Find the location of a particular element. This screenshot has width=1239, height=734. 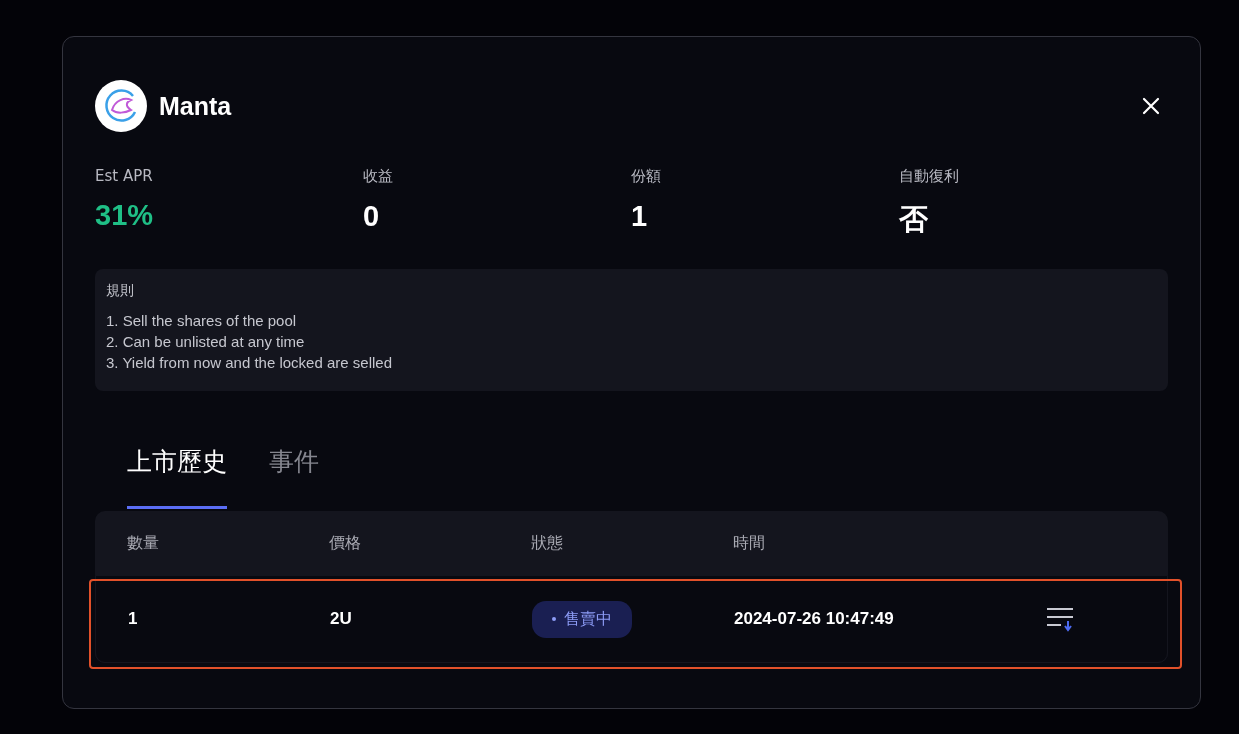

sort-list-icon is located at coordinates (1060, 619).